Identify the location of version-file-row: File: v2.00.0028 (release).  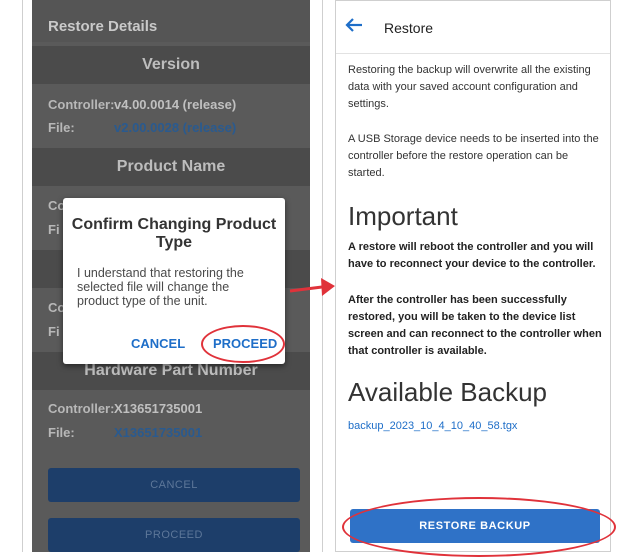
(142, 127).